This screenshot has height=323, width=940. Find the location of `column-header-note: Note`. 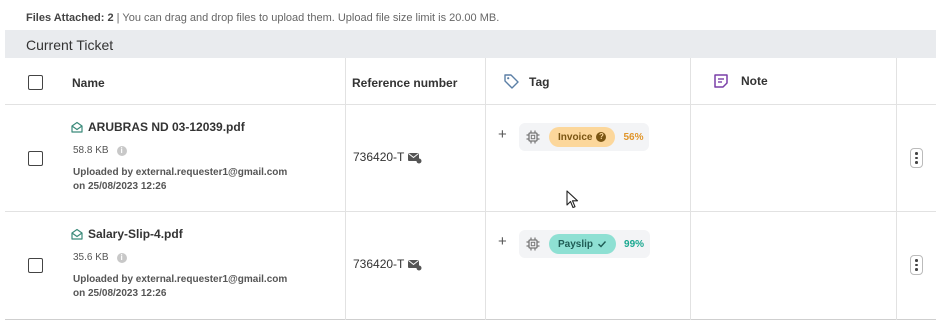

column-header-note: Note is located at coordinates (740, 81).